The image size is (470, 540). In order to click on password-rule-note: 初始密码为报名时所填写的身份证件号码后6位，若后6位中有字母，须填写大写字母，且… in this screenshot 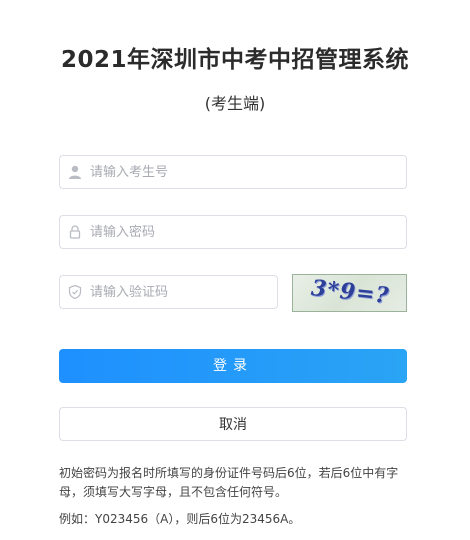, I will do `click(229, 482)`.